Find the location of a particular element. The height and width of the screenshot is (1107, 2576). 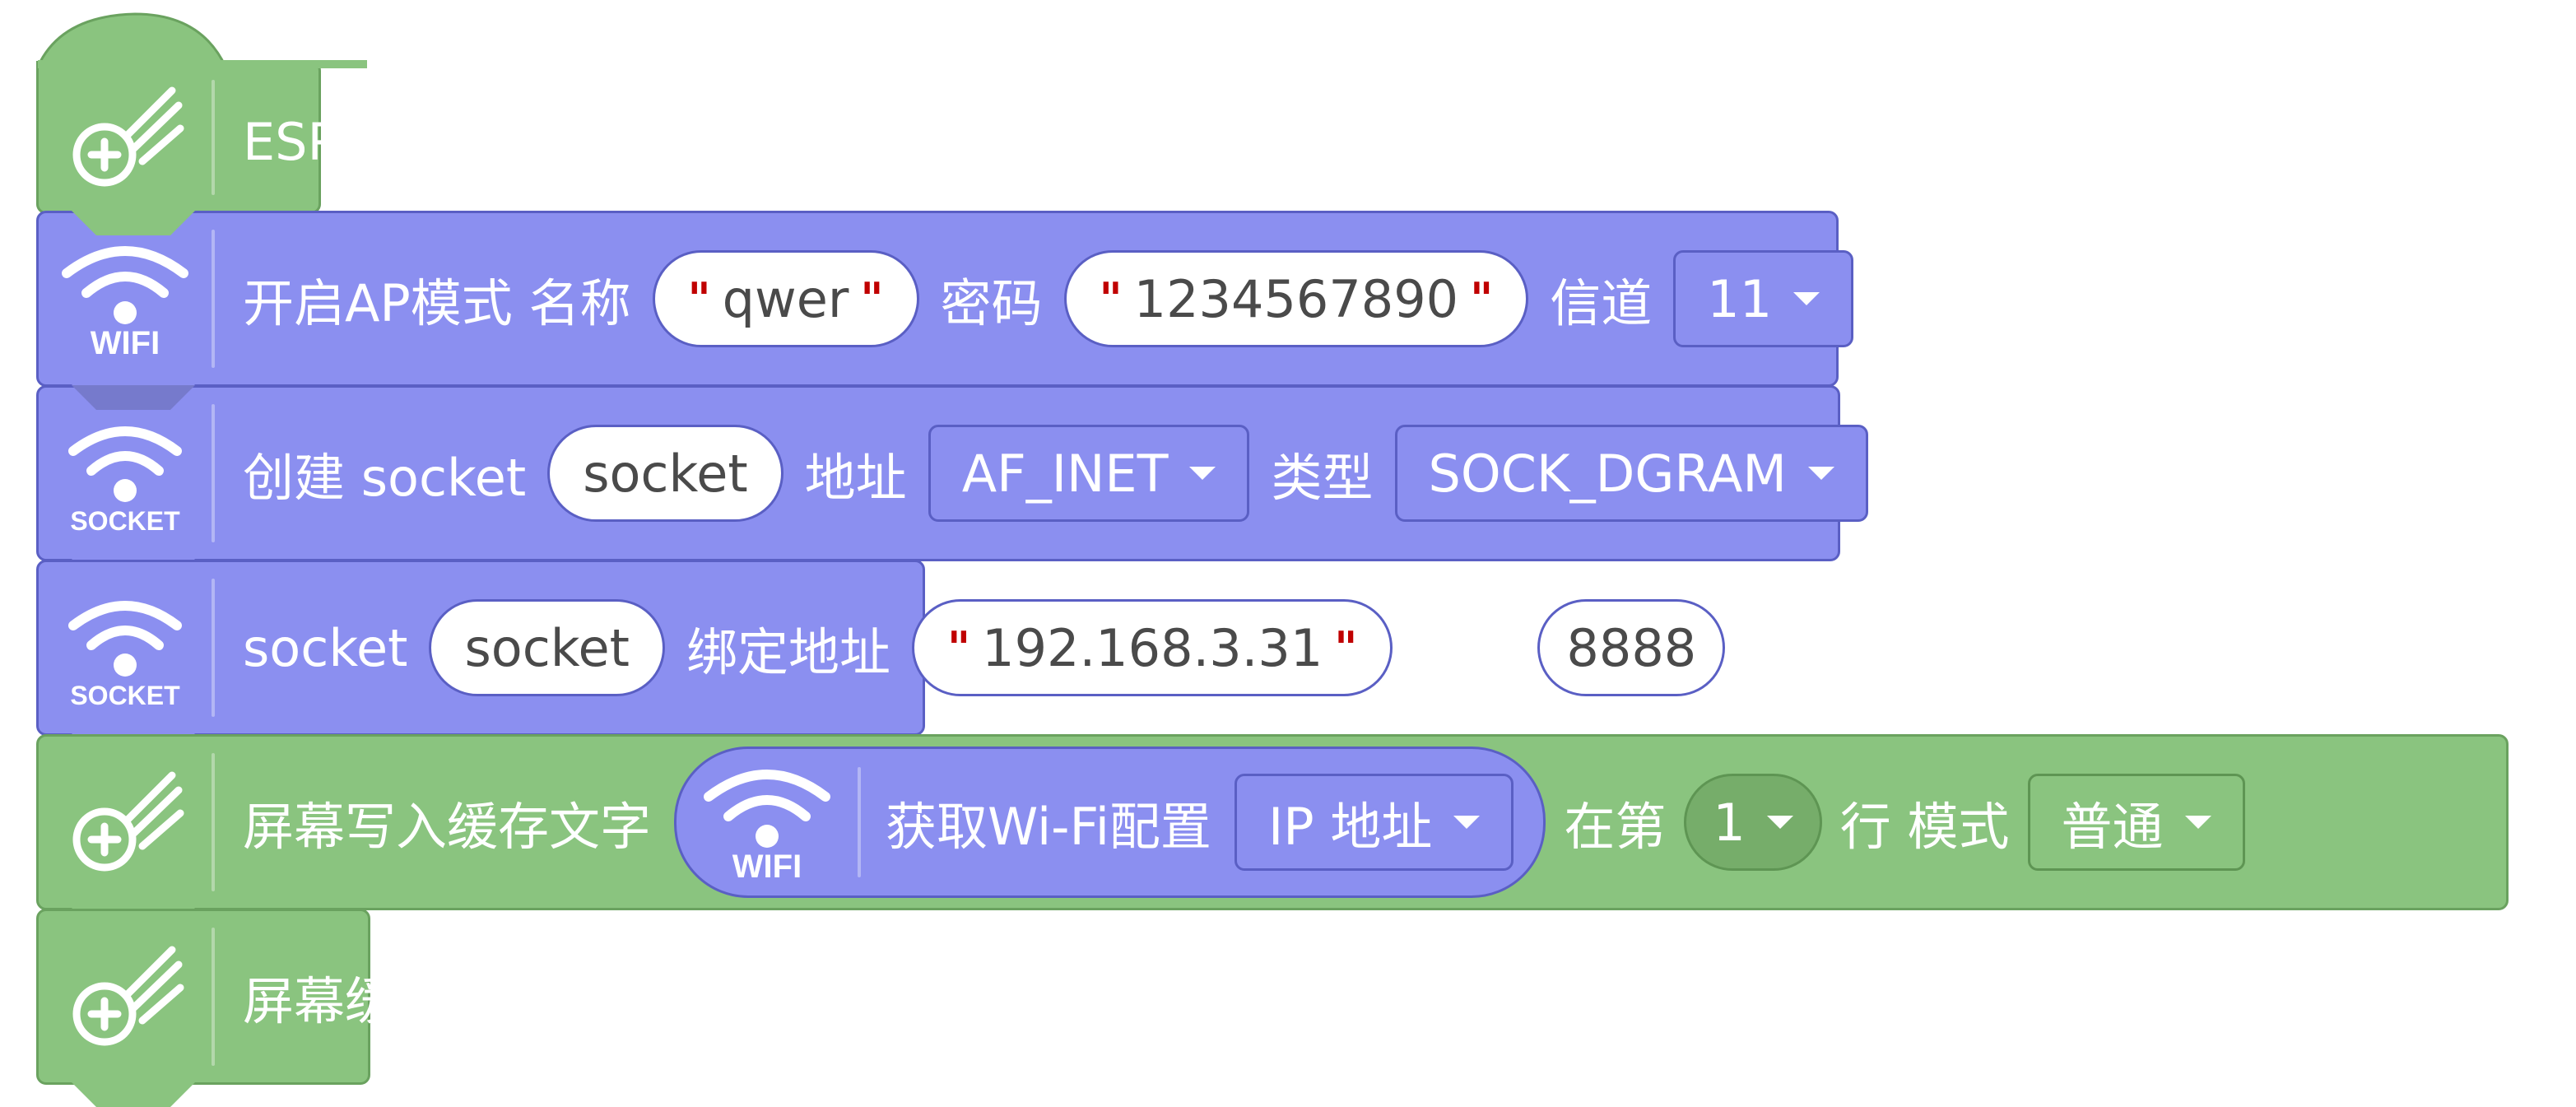

ap-label: 开启AP模式 名称 is located at coordinates (437, 303).